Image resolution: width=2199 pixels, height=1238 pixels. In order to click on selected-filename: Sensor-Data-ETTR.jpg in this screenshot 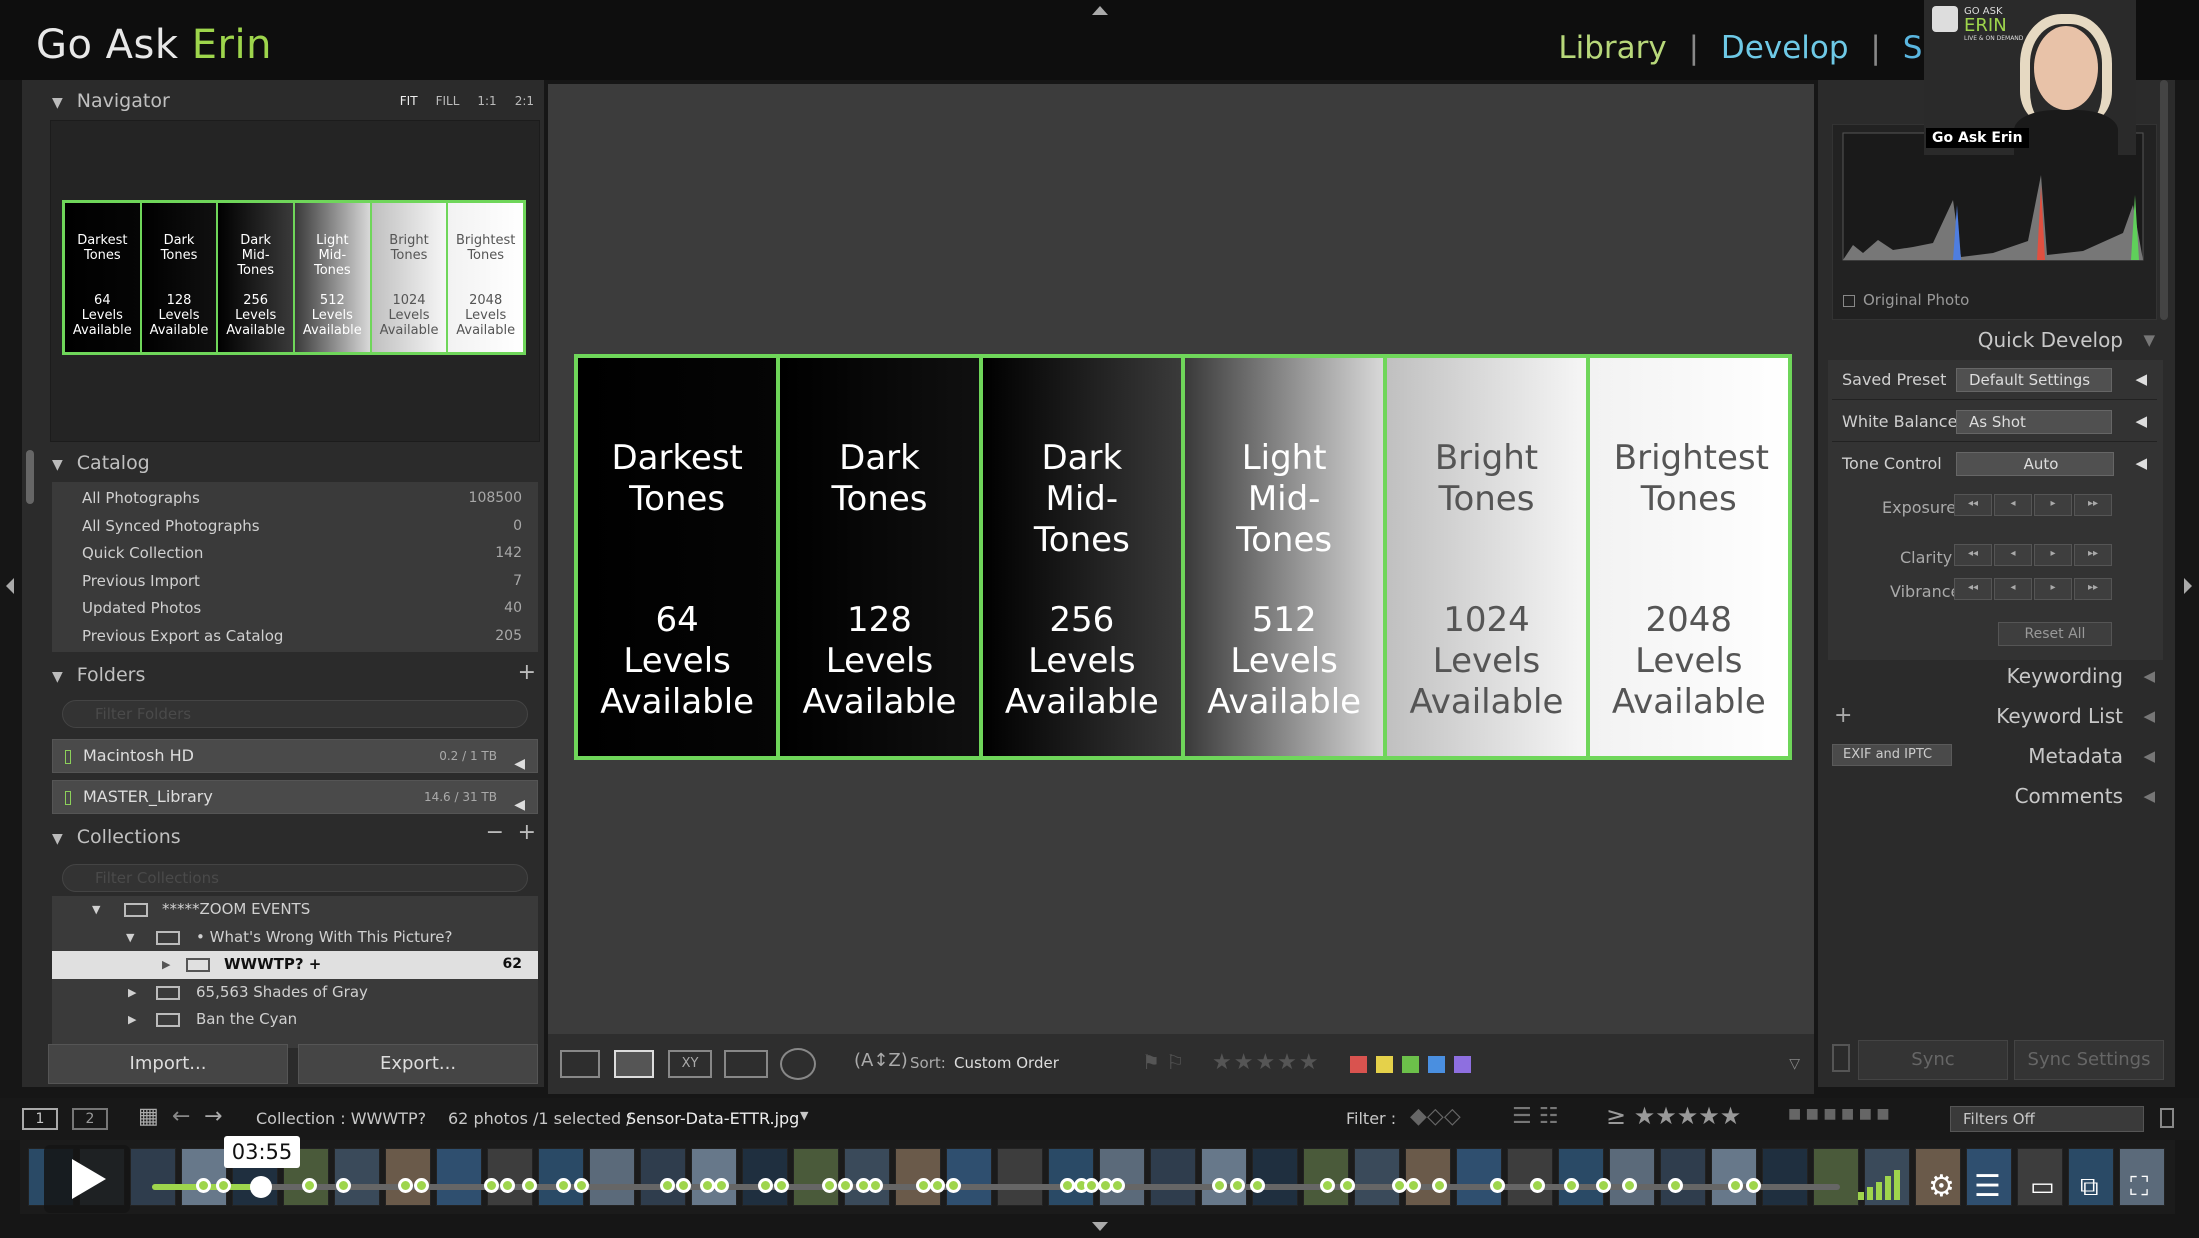, I will do `click(712, 1118)`.